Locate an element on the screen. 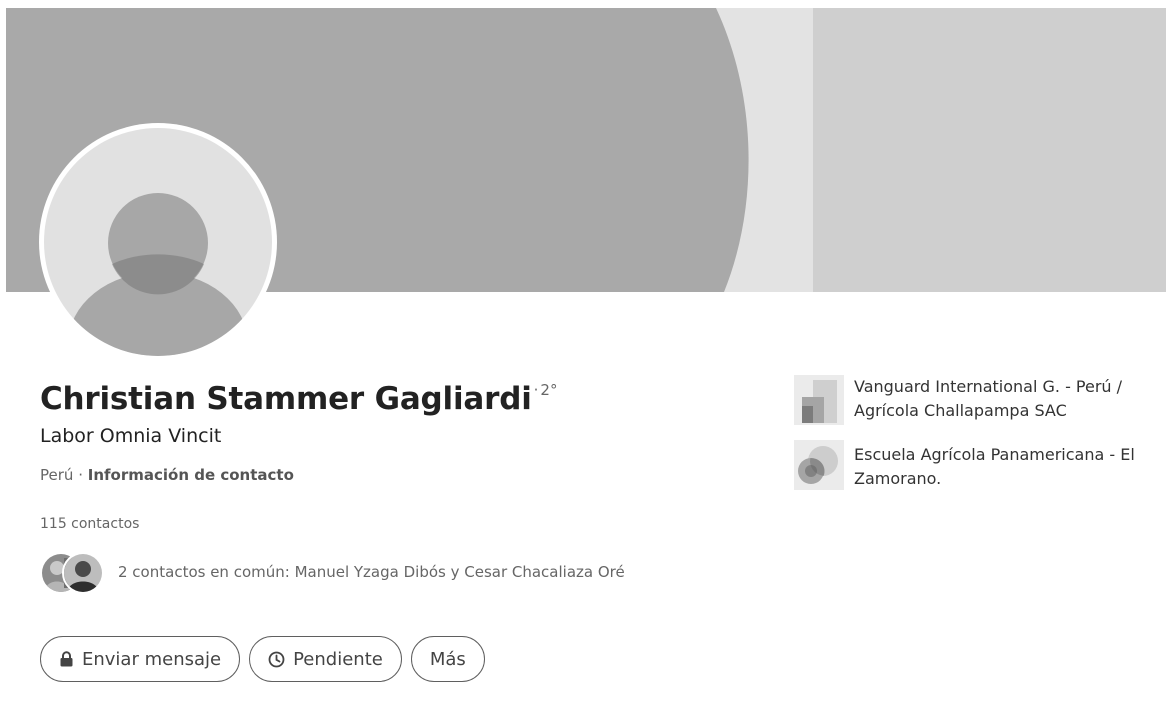 The image size is (1172, 712). mutual-avatars is located at coordinates (76, 572).